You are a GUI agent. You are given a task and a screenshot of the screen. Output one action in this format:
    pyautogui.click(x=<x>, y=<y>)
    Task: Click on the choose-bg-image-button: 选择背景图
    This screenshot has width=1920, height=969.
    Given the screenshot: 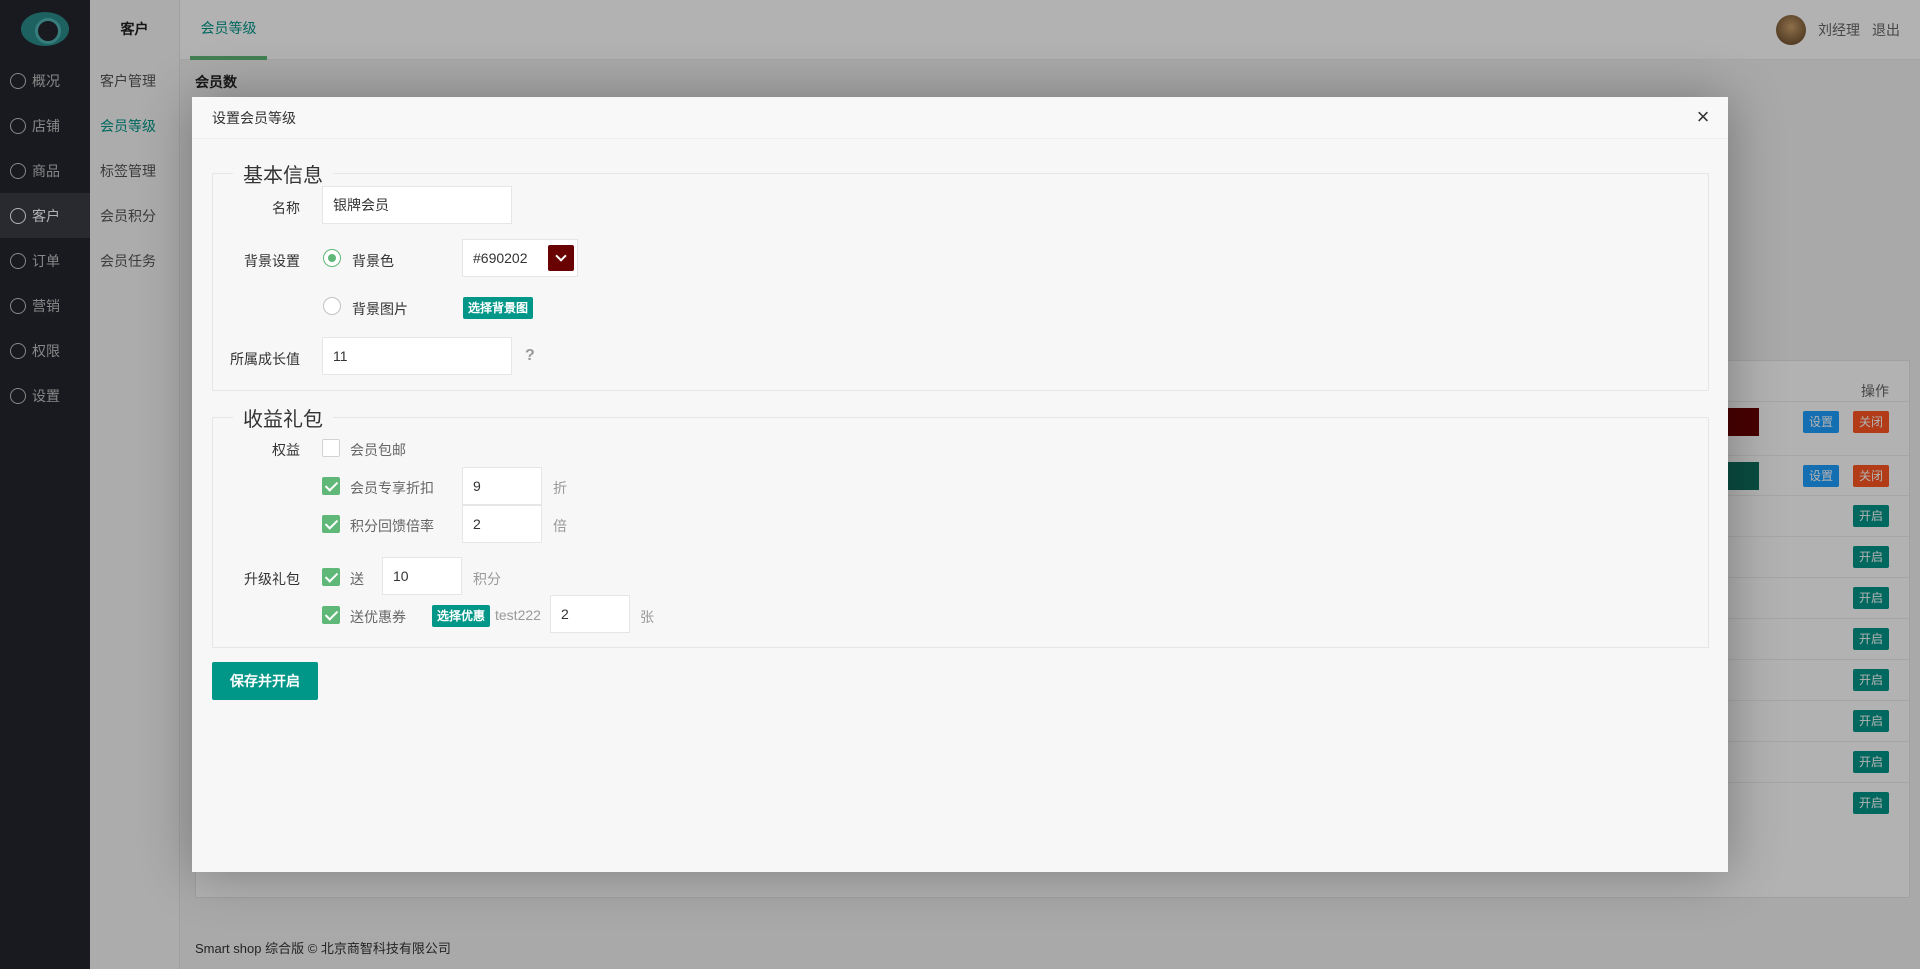 What is the action you would take?
    pyautogui.click(x=498, y=308)
    